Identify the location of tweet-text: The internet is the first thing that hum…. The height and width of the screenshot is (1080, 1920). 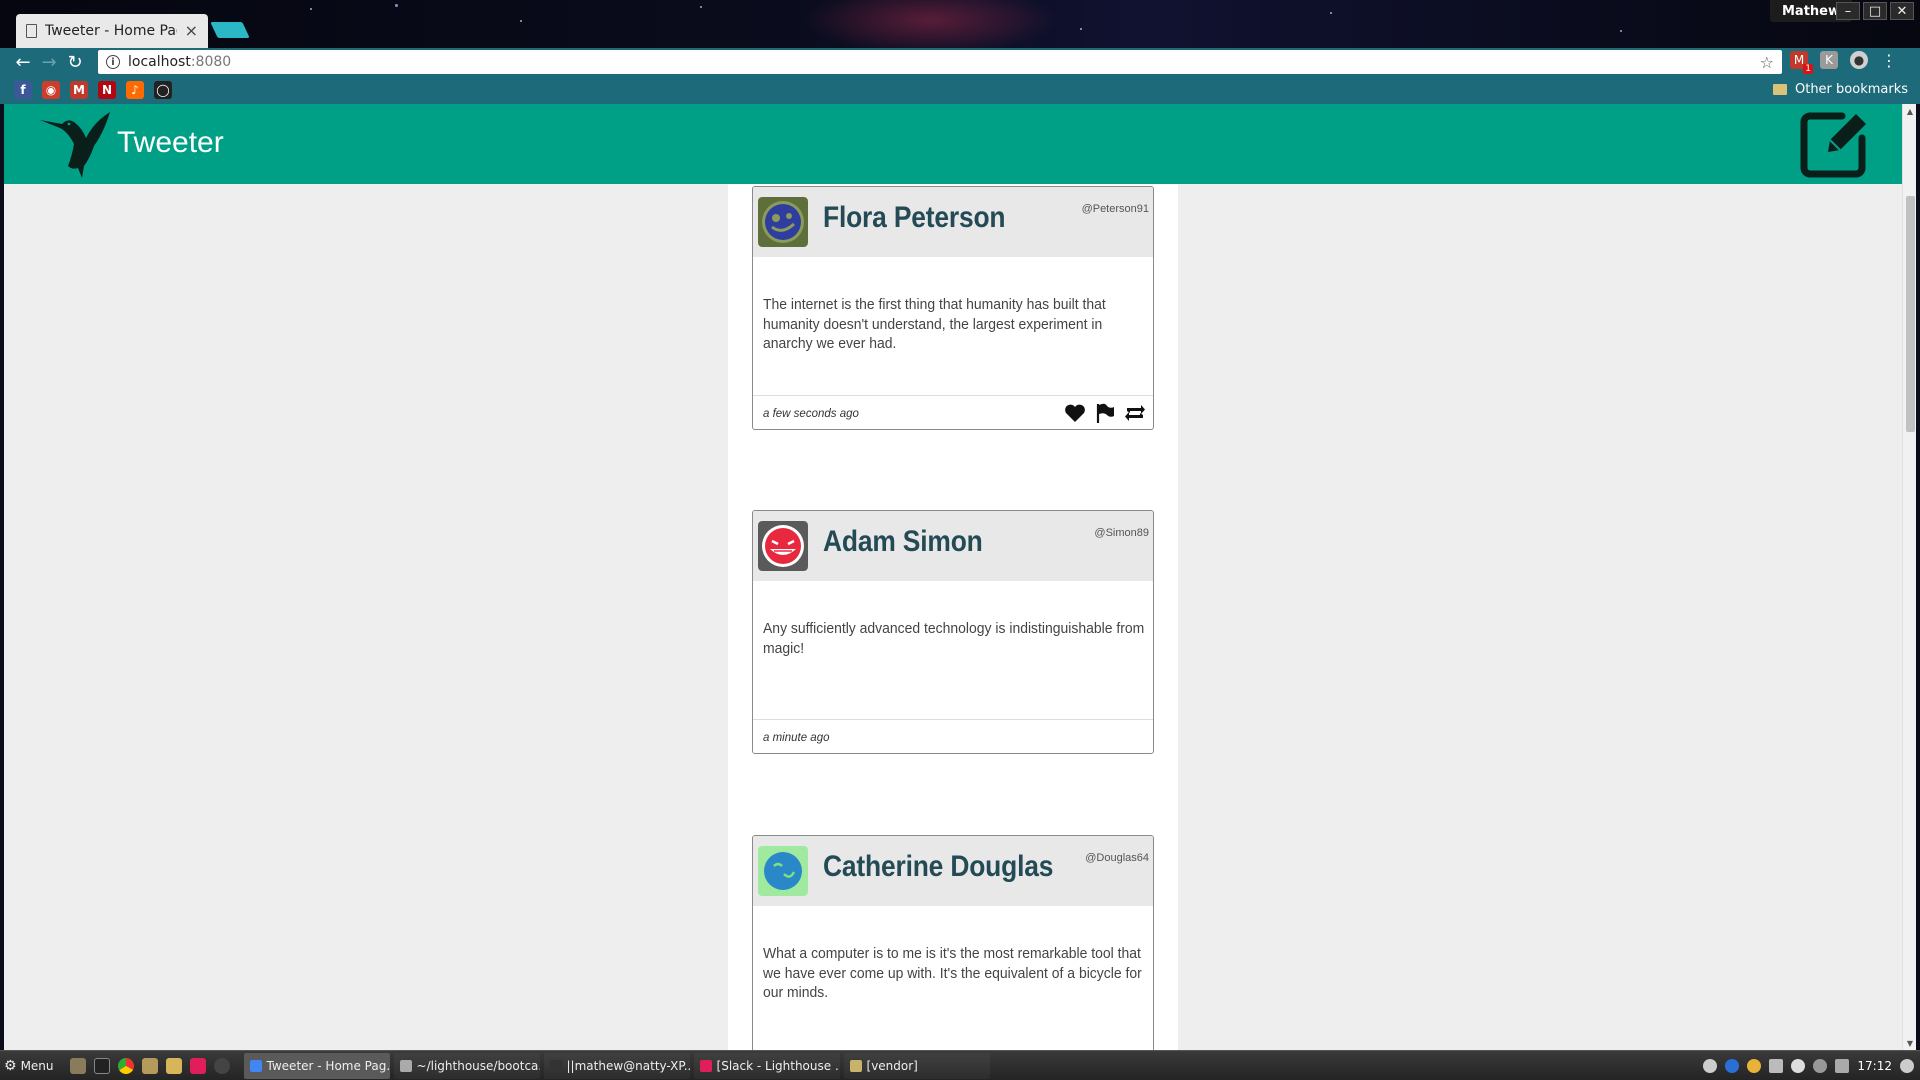
(934, 324).